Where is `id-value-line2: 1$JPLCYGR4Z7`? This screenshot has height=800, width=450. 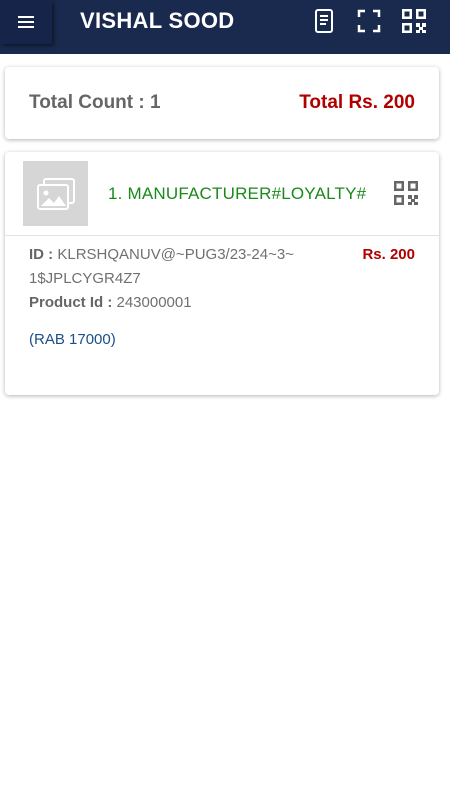
id-value-line2: 1$JPLCYGR4Z7 is located at coordinates (85, 278).